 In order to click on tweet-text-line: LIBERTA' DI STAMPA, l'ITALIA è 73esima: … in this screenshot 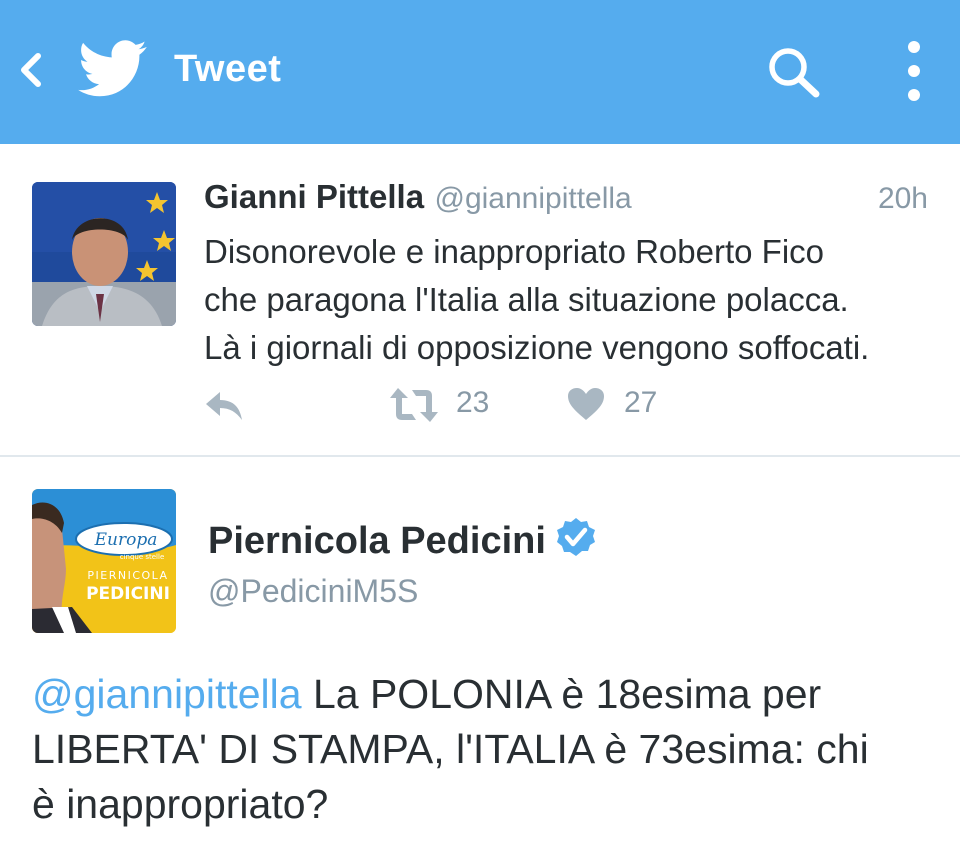, I will do `click(450, 749)`.